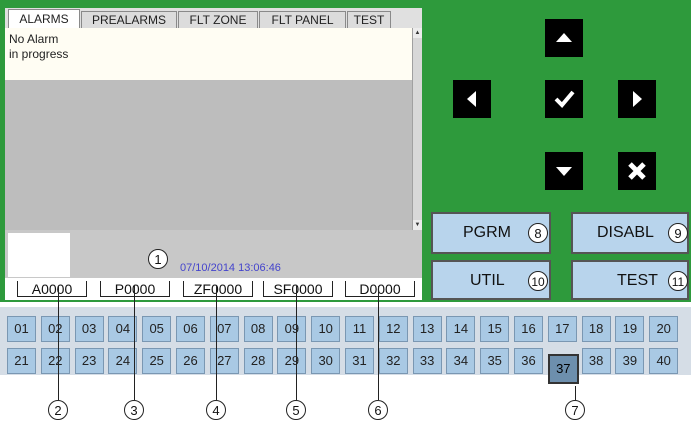 The width and height of the screenshot is (691, 427). What do you see at coordinates (230, 268) in the screenshot?
I see `datetime-display: 07/10/2014 13:06:46` at bounding box center [230, 268].